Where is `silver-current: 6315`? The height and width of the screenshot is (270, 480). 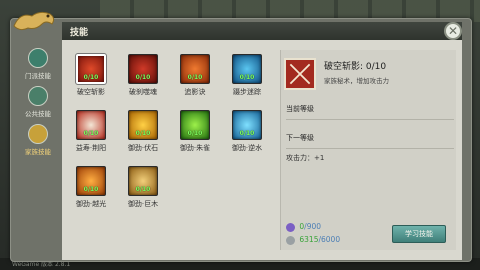
silver-current: 6315 is located at coordinates (309, 239).